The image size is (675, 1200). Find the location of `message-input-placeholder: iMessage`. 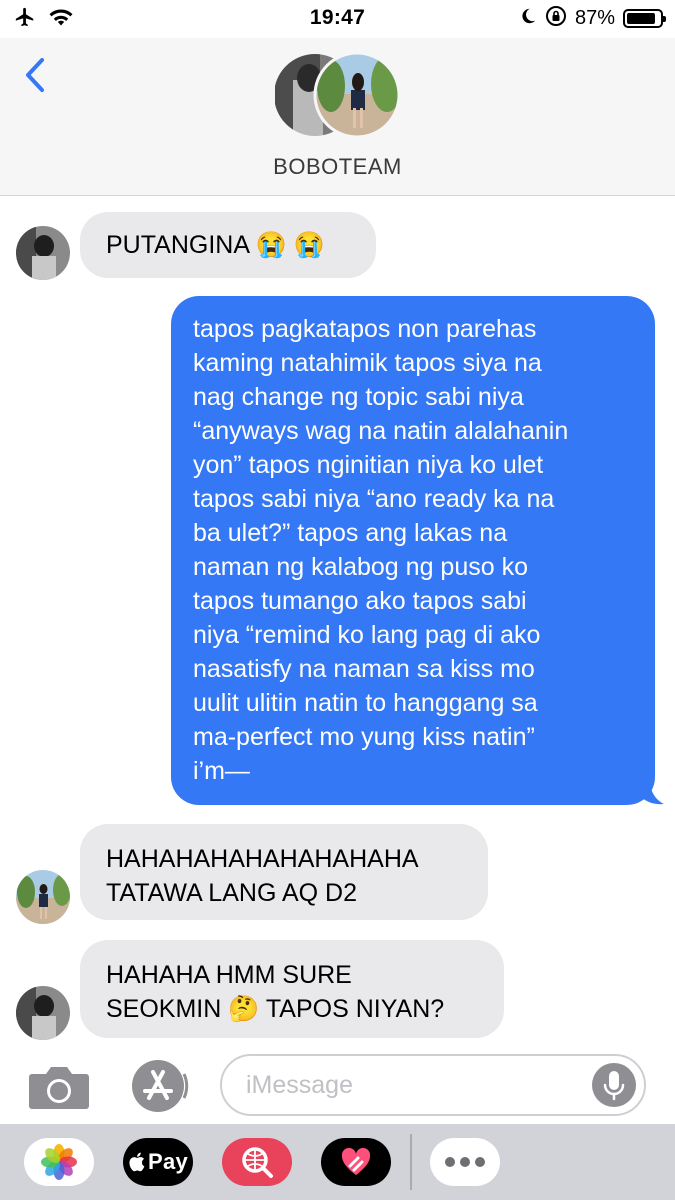

message-input-placeholder: iMessage is located at coordinates (299, 1085).